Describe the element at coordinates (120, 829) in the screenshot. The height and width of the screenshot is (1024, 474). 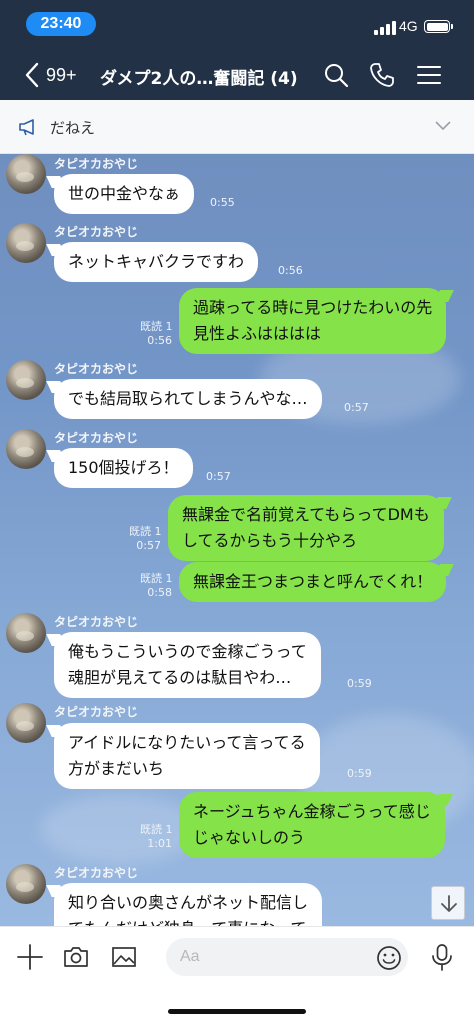
I see `background-cloud` at that location.